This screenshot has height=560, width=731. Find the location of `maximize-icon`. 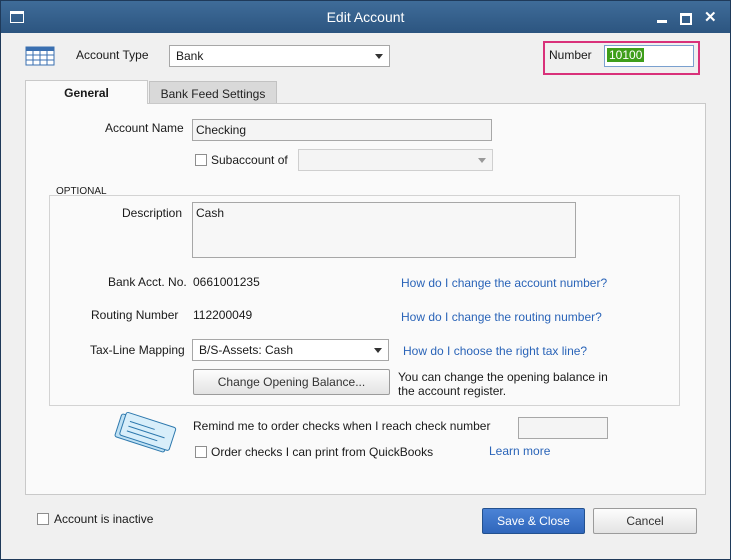

maximize-icon is located at coordinates (686, 19).